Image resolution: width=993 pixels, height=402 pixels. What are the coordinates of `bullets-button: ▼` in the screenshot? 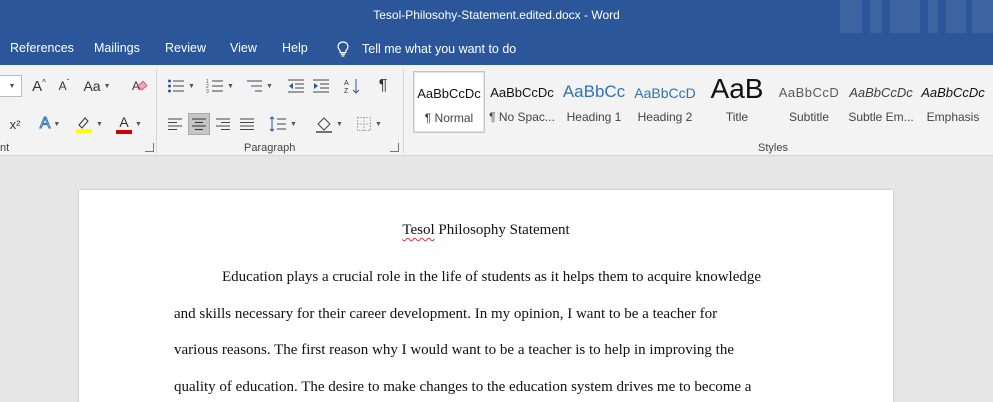 It's located at (181, 86).